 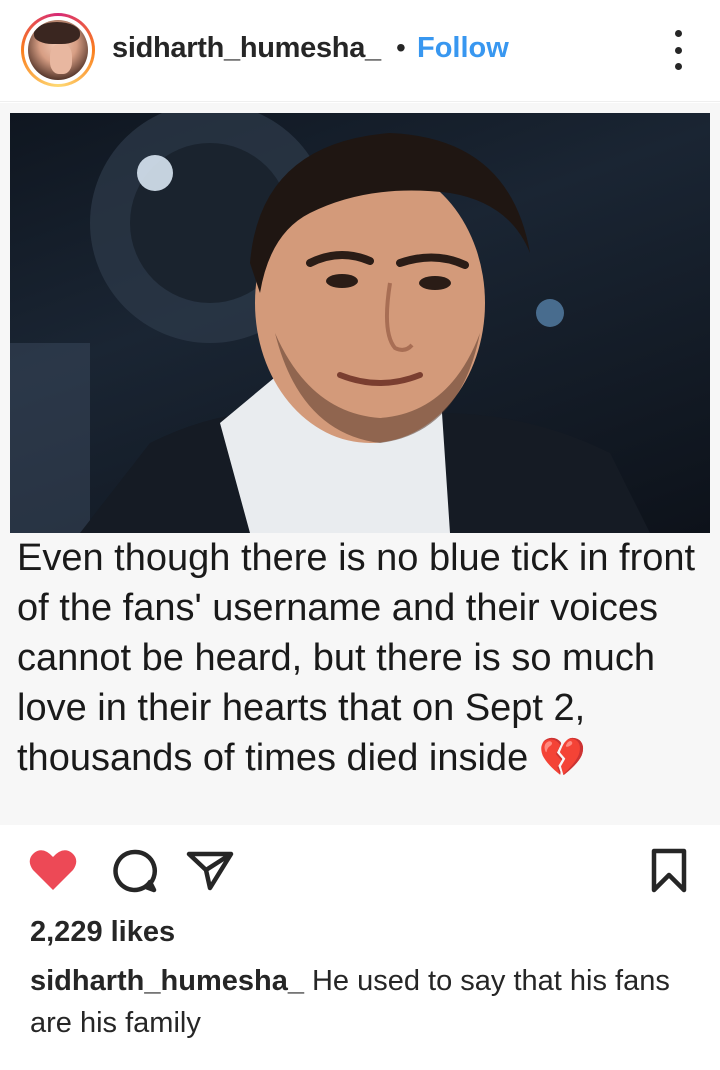 I want to click on likes-count: 2,229 likes, so click(x=102, y=932).